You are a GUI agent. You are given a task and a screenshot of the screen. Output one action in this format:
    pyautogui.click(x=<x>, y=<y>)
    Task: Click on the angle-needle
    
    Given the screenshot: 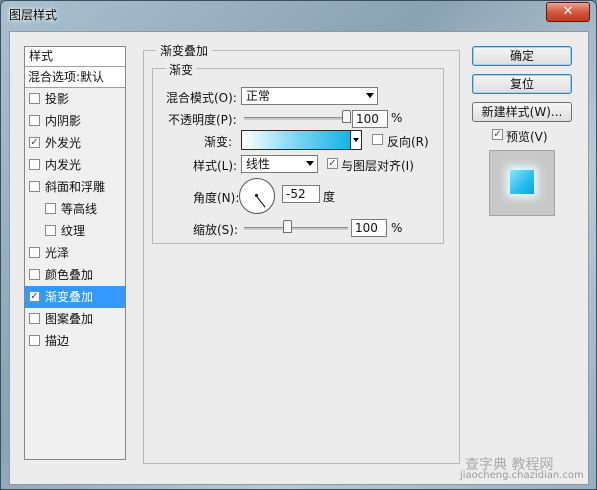 What is the action you would take?
    pyautogui.click(x=261, y=202)
    